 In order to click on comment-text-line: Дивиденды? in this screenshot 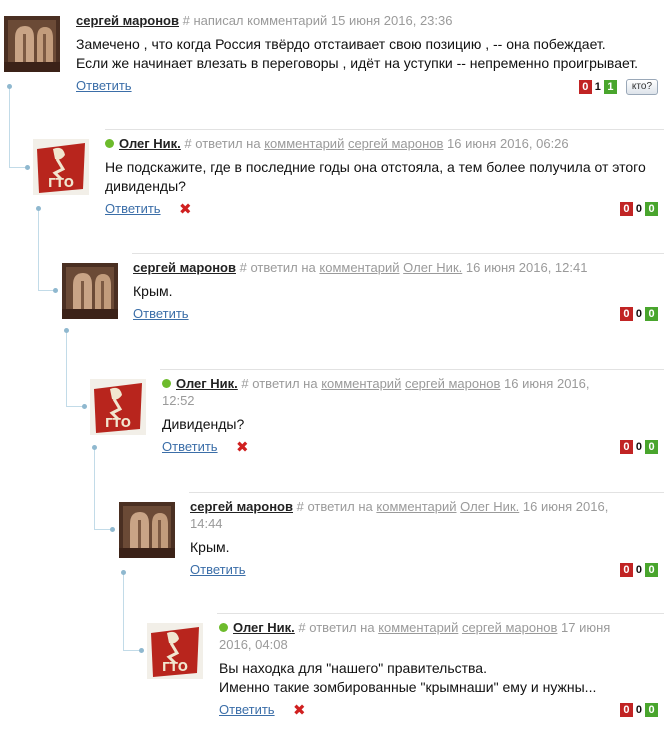, I will do `click(203, 424)`.